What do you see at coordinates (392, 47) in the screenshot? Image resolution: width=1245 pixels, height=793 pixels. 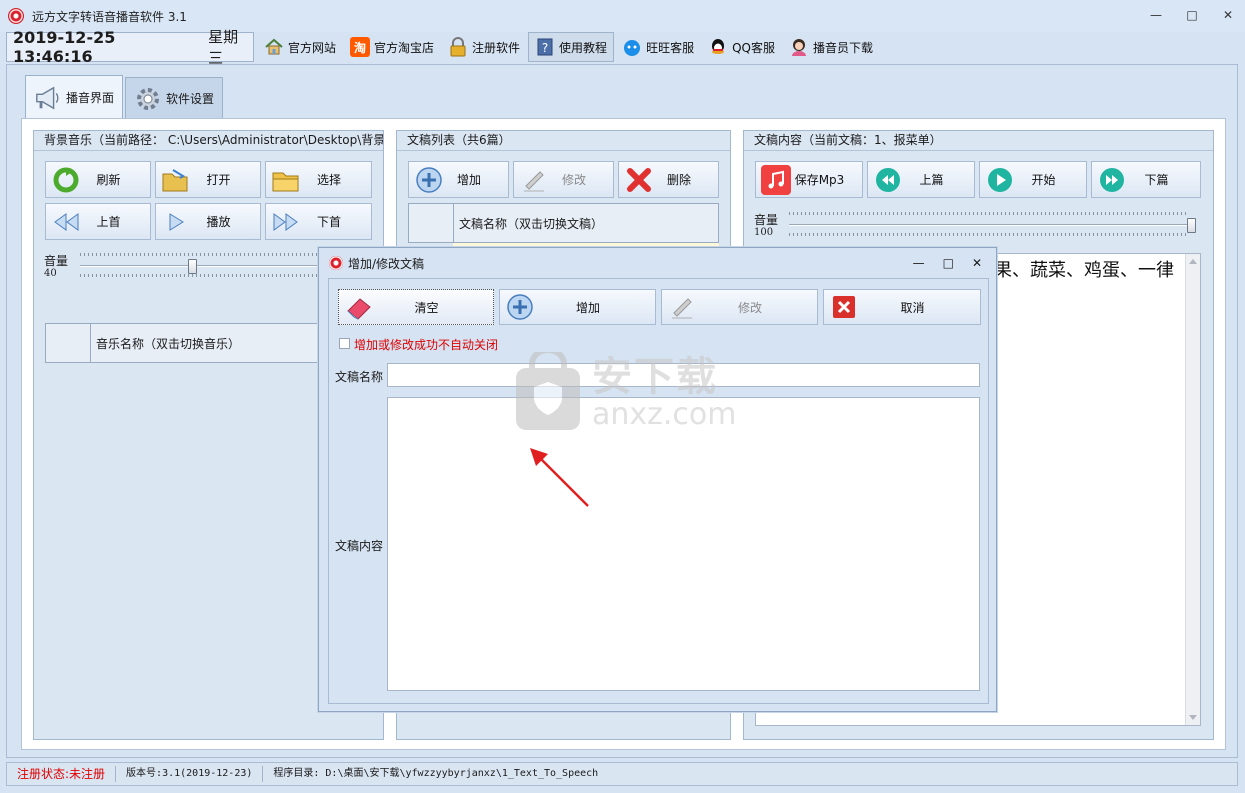 I see `taobao-store-button: 淘 官方淘宝店` at bounding box center [392, 47].